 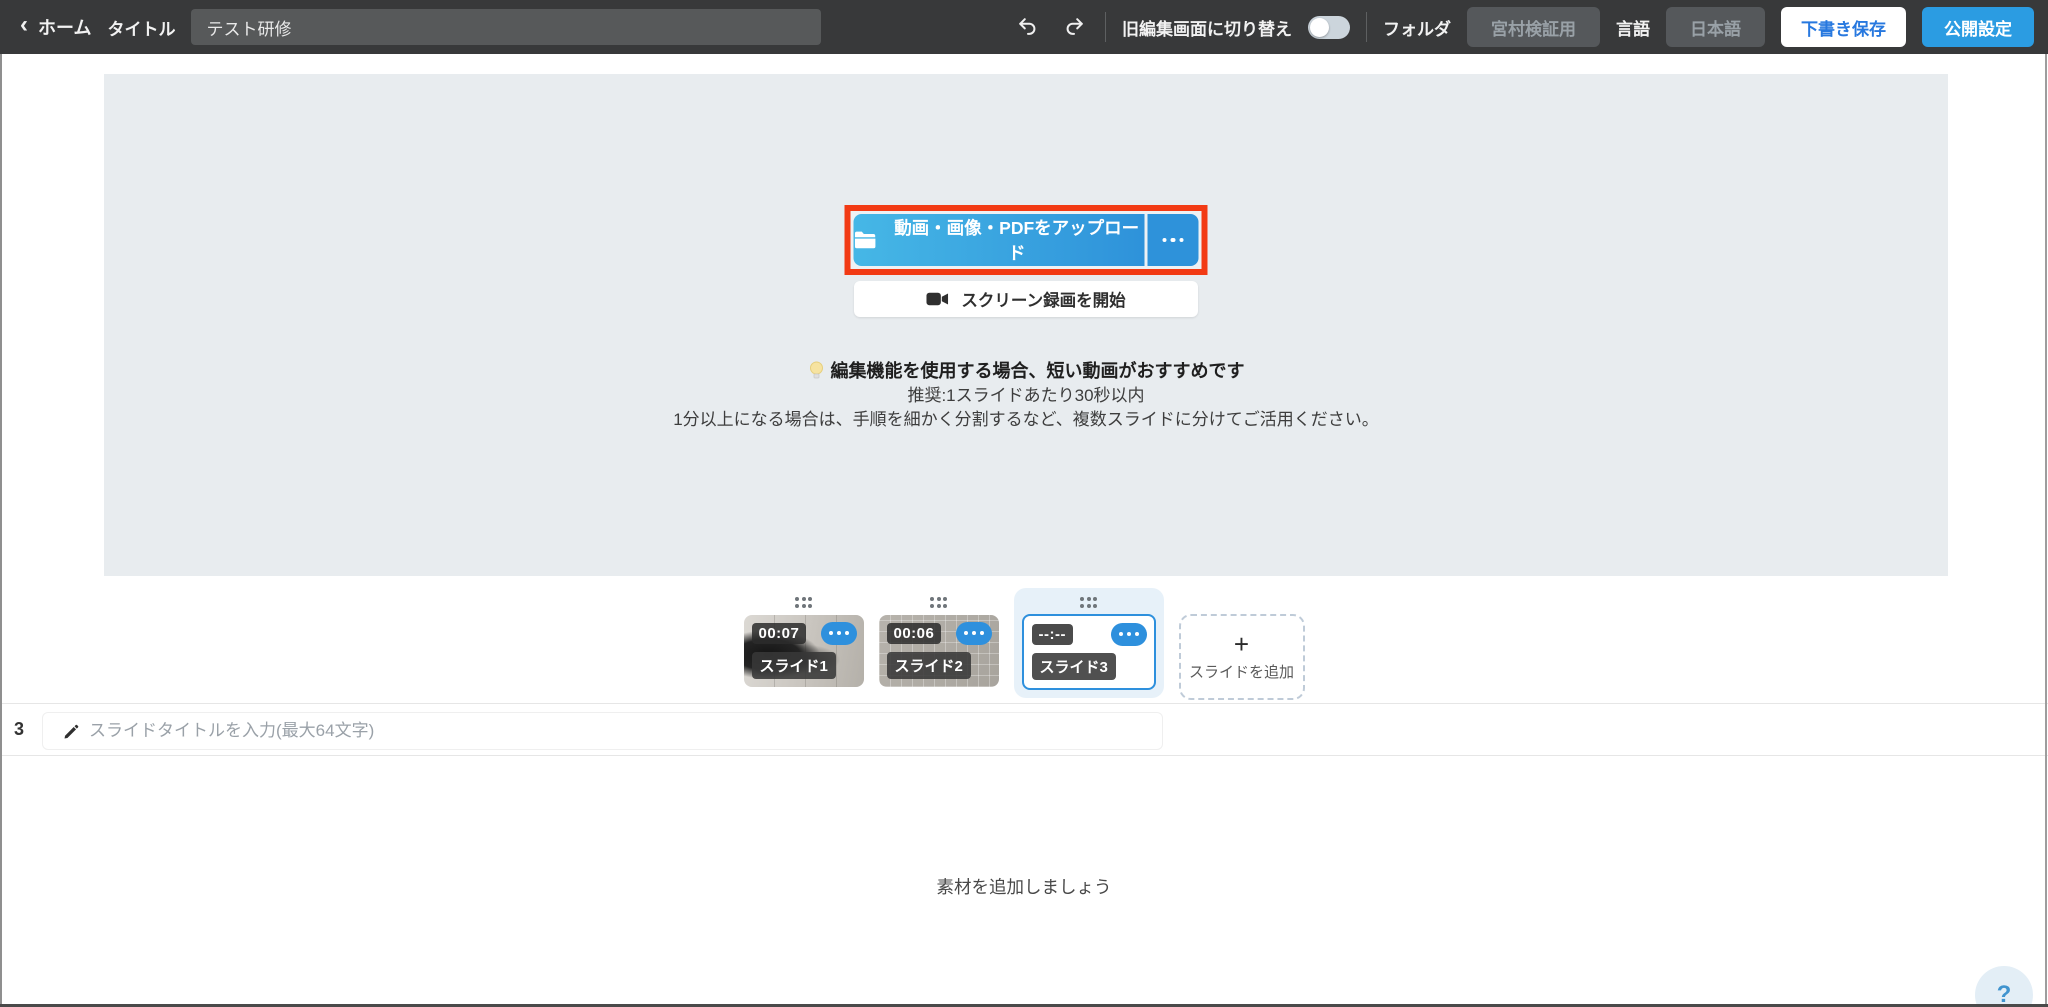 I want to click on video-camera-icon, so click(x=937, y=299).